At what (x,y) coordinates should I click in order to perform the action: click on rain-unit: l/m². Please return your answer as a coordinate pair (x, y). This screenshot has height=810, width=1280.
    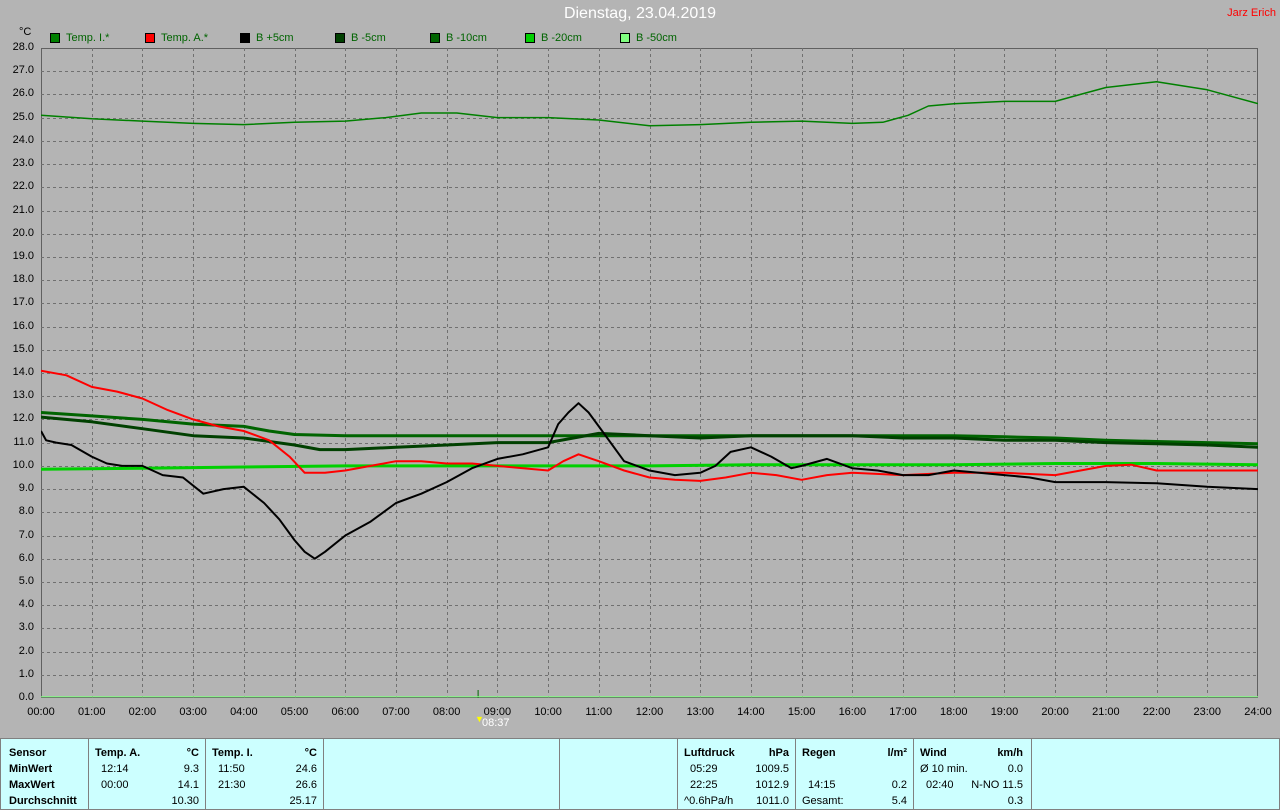
    Looking at the image, I should click on (897, 753).